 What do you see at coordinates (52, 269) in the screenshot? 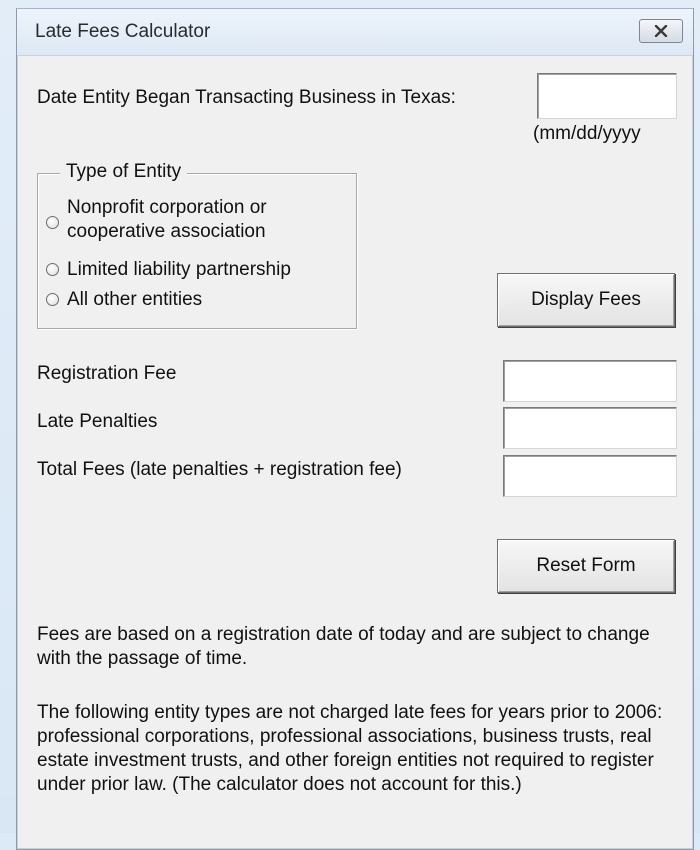
I see `radio-button-llp` at bounding box center [52, 269].